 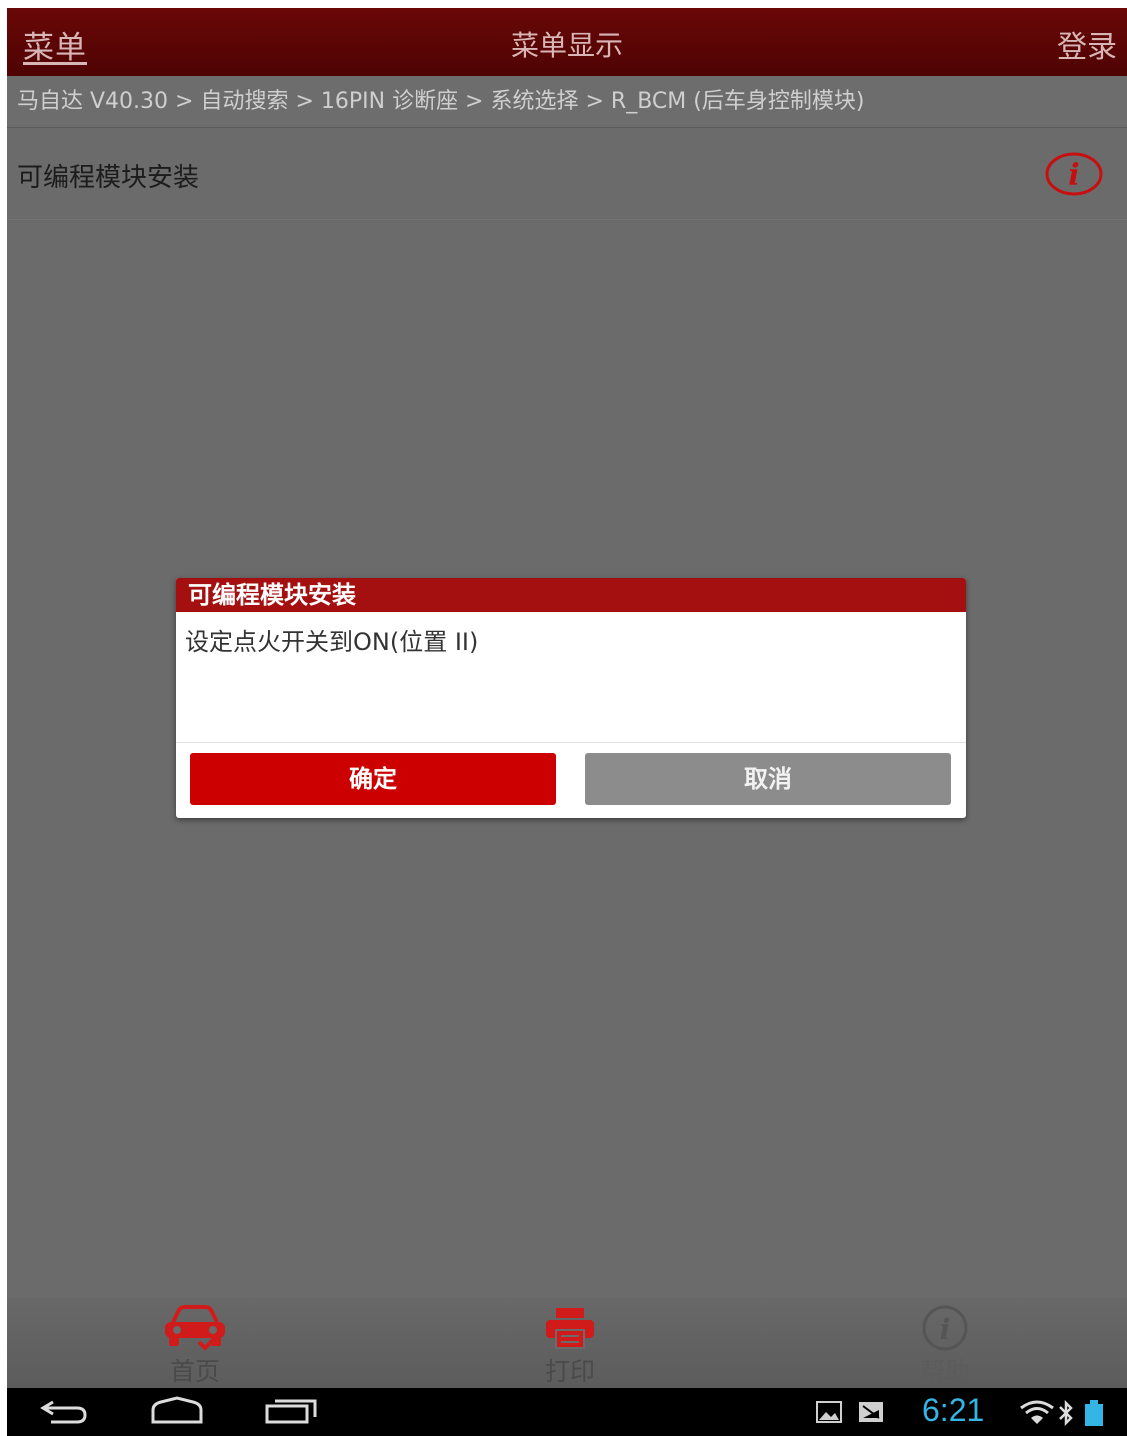 What do you see at coordinates (108, 178) in the screenshot?
I see `function-title: 可编程模块安装` at bounding box center [108, 178].